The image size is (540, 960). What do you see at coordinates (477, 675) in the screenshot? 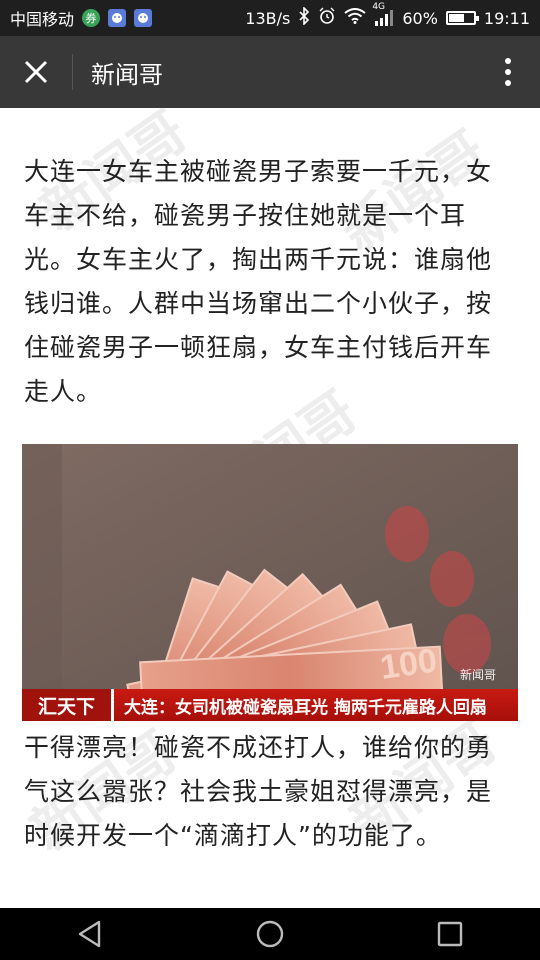
I see `photo-watermark: 新闻哥` at bounding box center [477, 675].